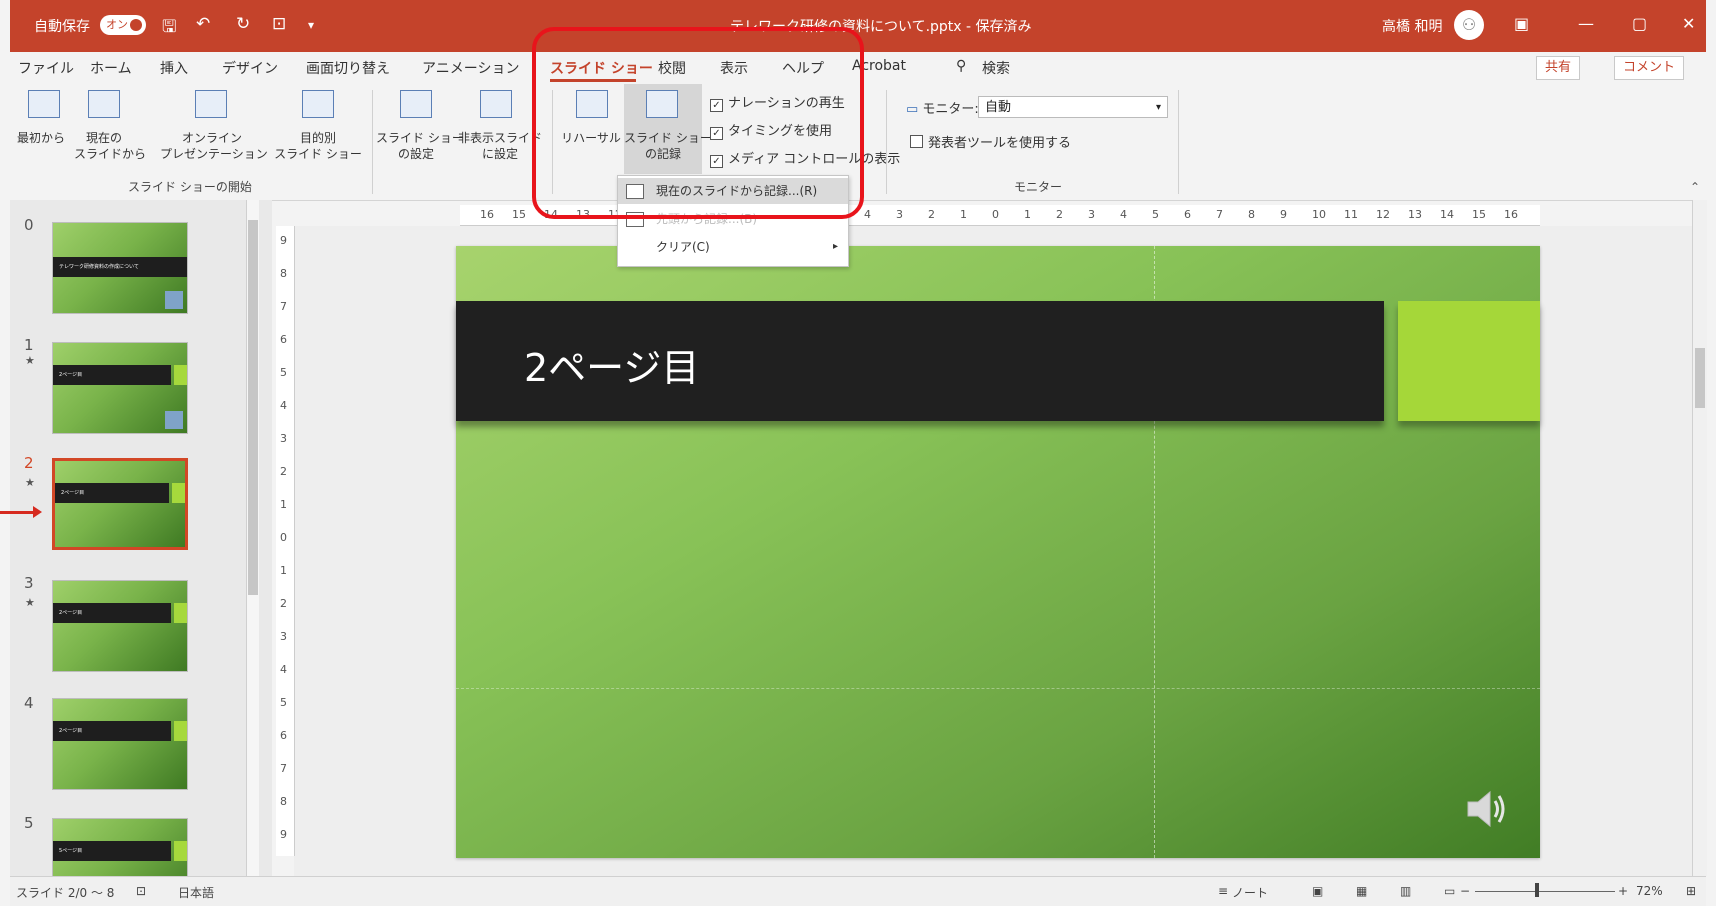 Image resolution: width=1716 pixels, height=906 pixels. What do you see at coordinates (318, 104) in the screenshot?
I see `custom-show-icon` at bounding box center [318, 104].